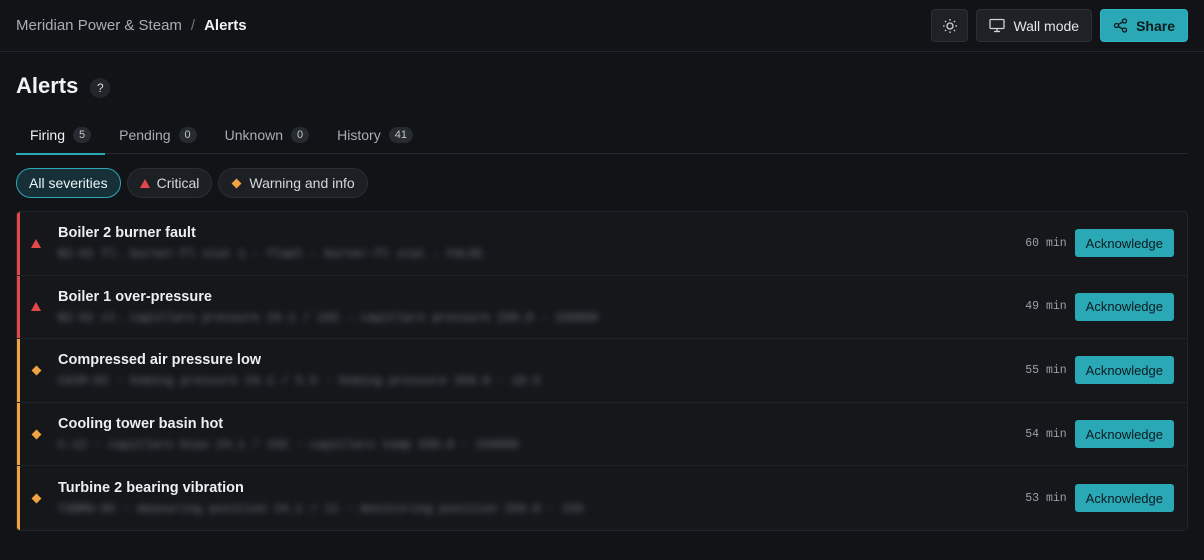 The height and width of the screenshot is (560, 1204). What do you see at coordinates (1046, 243) in the screenshot?
I see `alert-age: 60 min` at bounding box center [1046, 243].